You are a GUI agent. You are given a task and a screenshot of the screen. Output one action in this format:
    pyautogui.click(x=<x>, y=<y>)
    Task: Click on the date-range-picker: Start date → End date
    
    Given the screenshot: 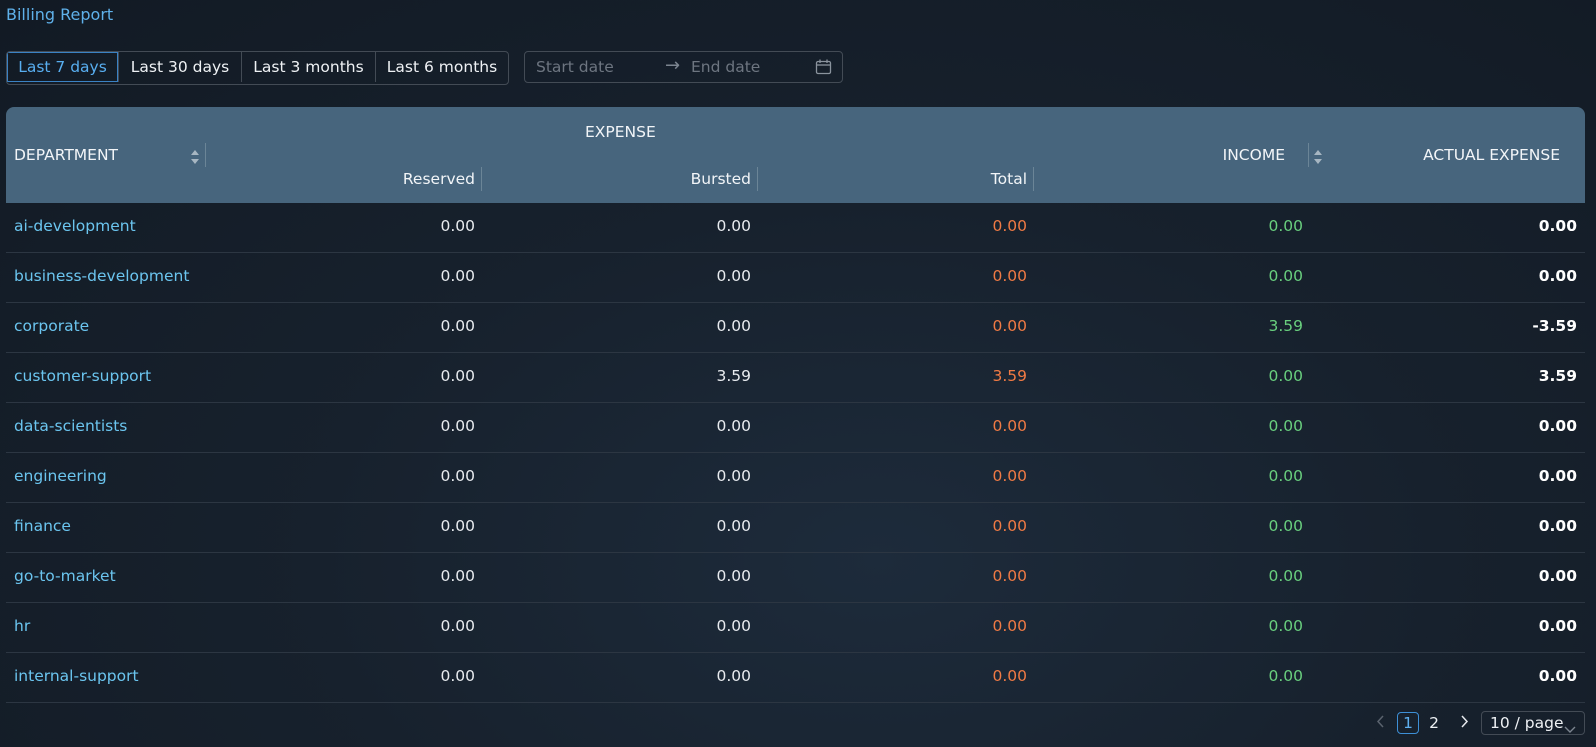 What is the action you would take?
    pyautogui.click(x=683, y=67)
    